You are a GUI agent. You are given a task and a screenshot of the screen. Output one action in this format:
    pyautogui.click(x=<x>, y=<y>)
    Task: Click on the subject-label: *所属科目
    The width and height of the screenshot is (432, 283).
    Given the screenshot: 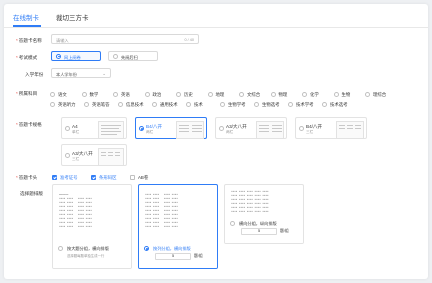 What is the action you would take?
    pyautogui.click(x=27, y=93)
    